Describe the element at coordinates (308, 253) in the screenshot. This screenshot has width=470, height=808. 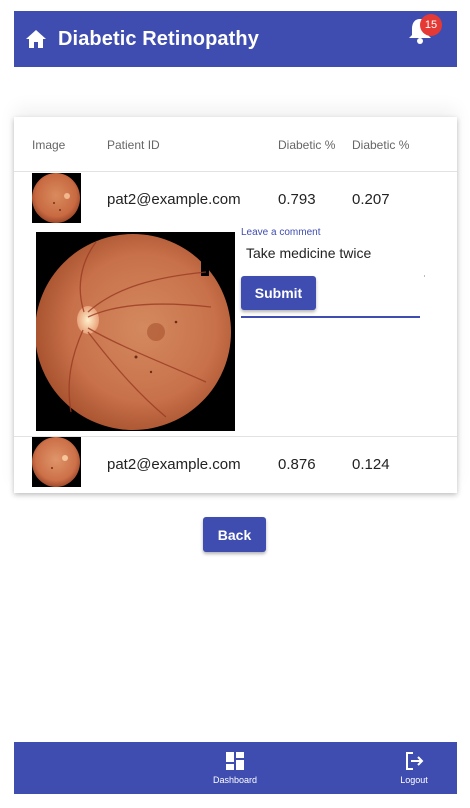
I see `comment-input: Take medicine twice` at that location.